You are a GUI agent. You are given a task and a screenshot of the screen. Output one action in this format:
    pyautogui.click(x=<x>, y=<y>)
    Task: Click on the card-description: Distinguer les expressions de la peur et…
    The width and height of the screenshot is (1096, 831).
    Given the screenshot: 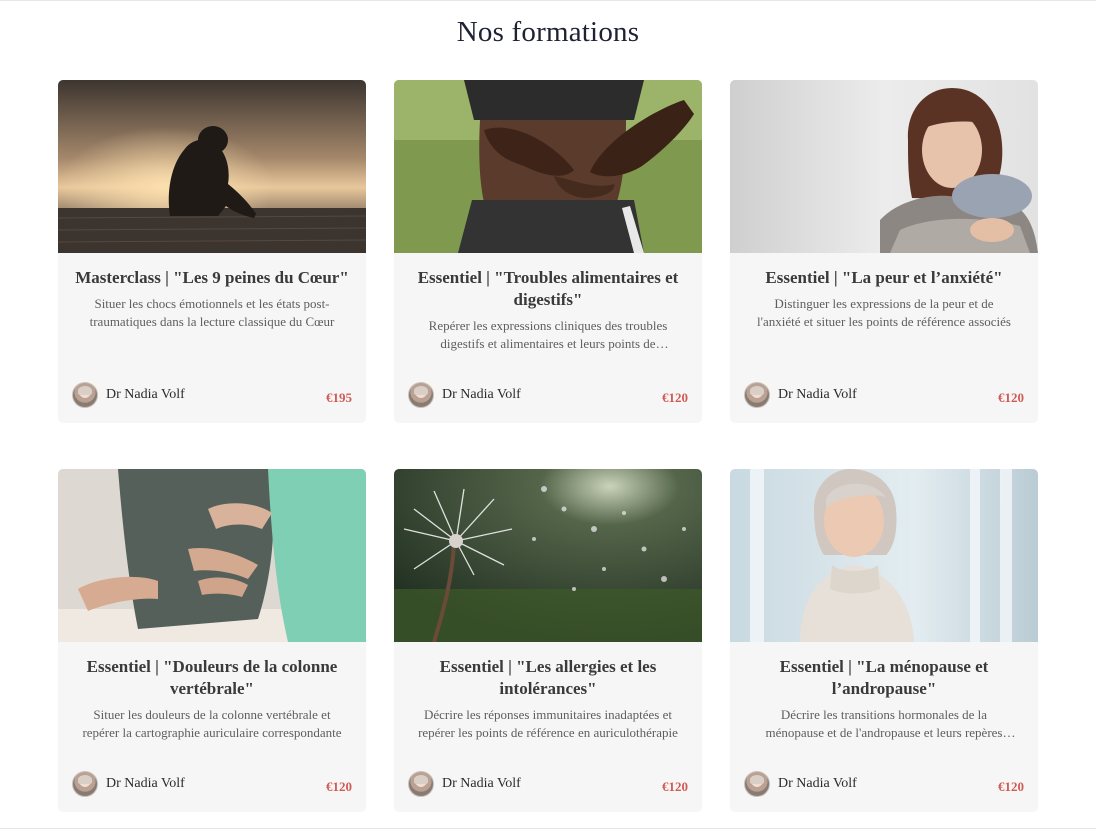 What is the action you would take?
    pyautogui.click(x=884, y=312)
    